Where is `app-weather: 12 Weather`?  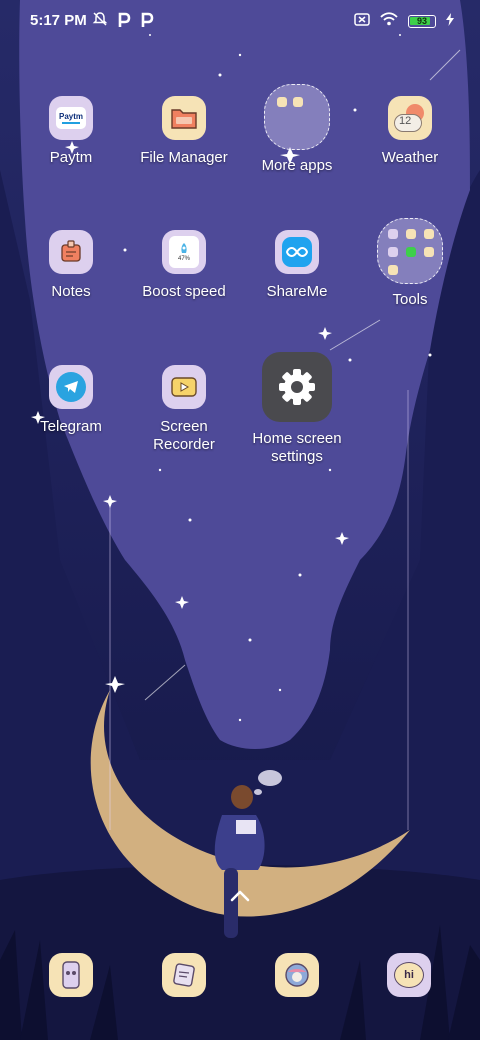
app-weather: 12 Weather is located at coordinates (410, 131).